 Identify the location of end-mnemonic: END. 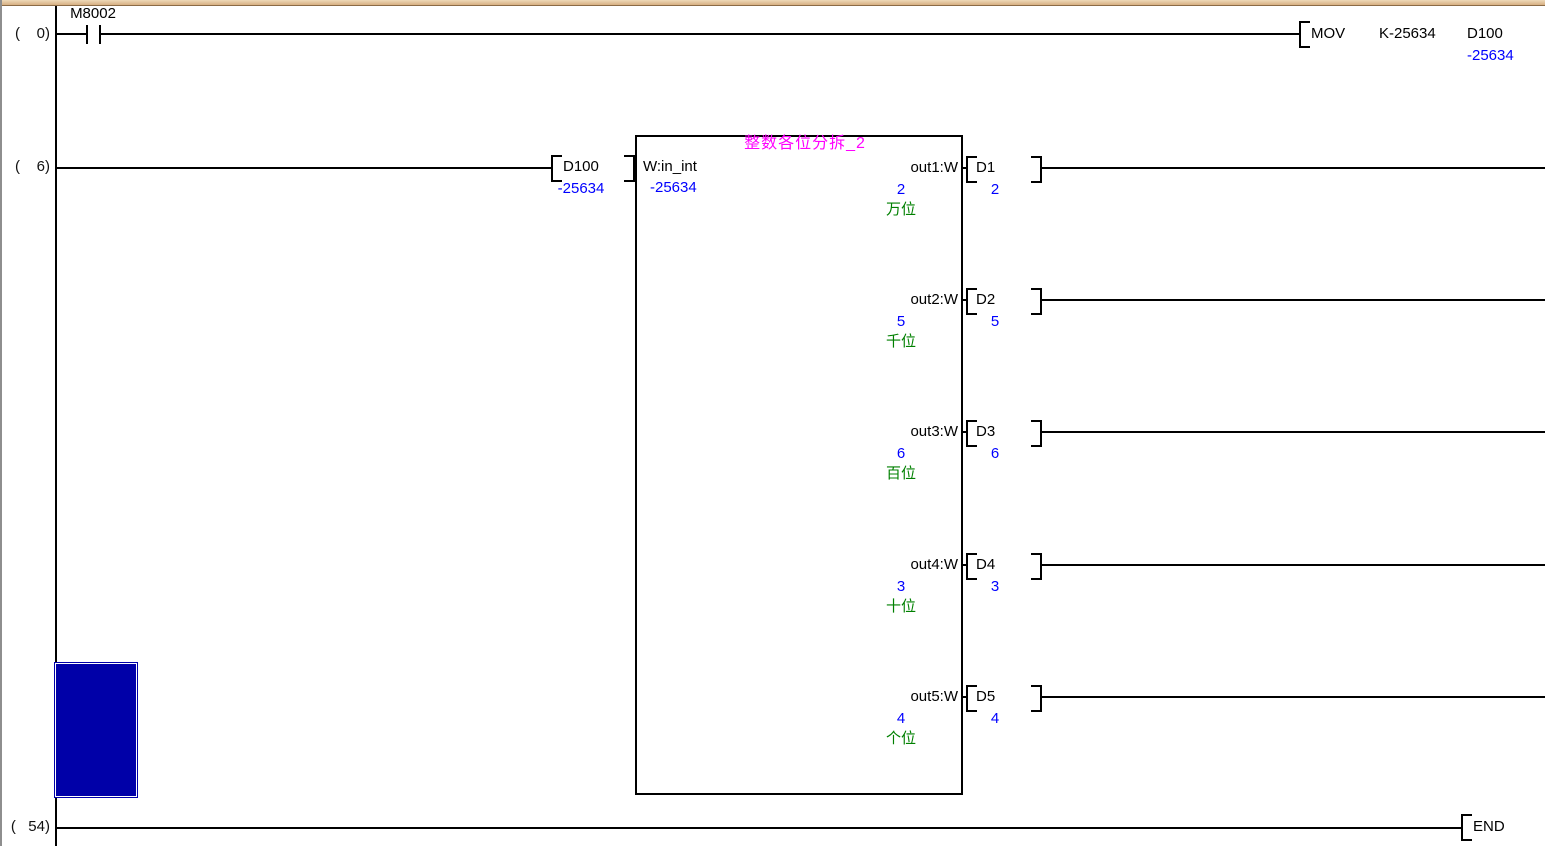
(1489, 826).